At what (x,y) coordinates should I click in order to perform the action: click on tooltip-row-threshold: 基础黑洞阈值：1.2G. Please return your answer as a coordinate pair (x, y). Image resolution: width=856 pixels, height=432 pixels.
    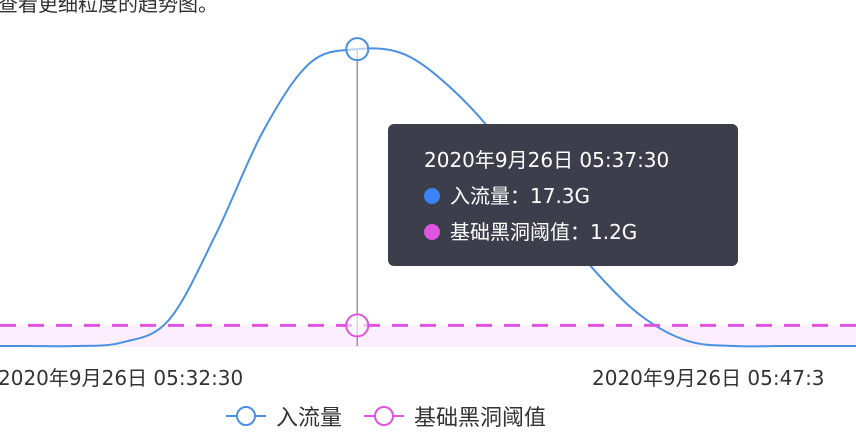
    Looking at the image, I should click on (581, 232).